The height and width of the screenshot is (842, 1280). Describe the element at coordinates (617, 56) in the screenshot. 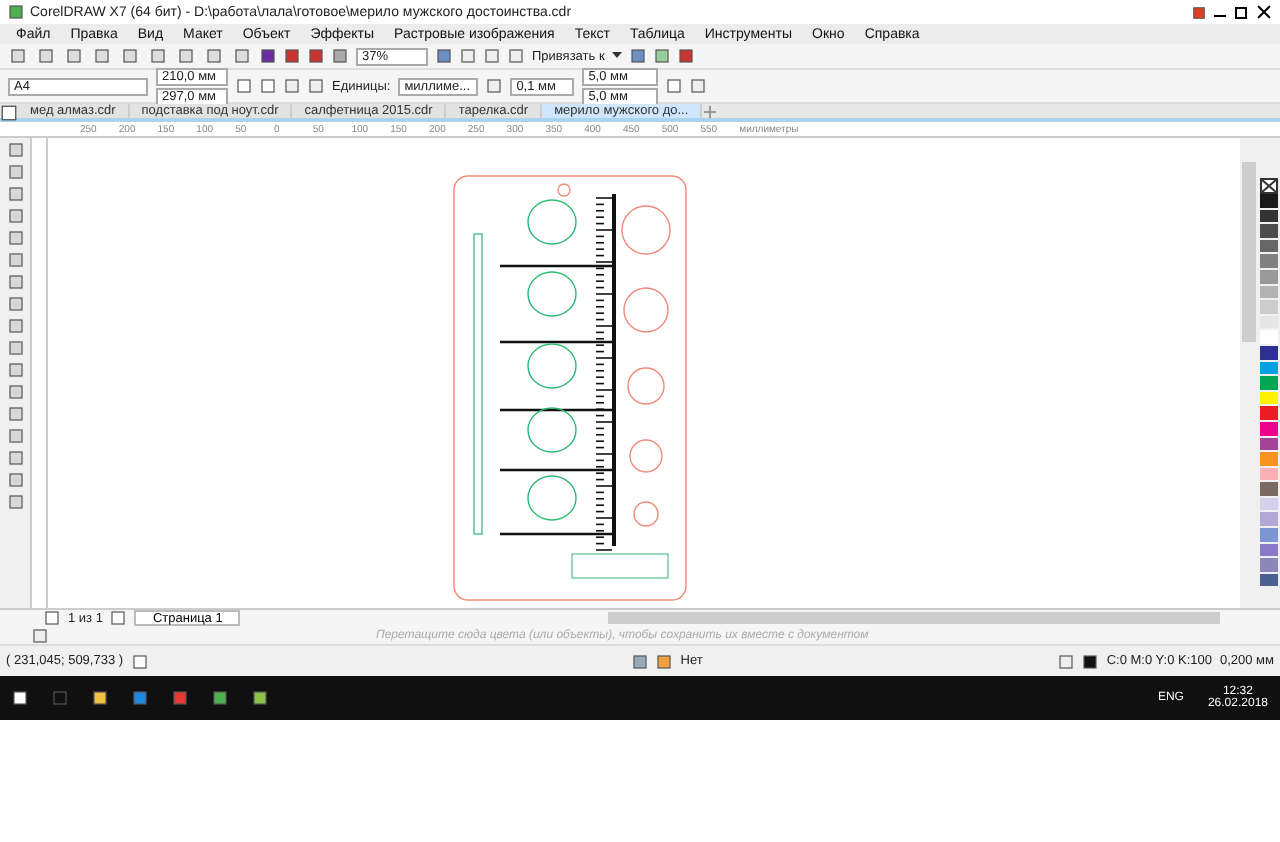

I see `caret-icon` at that location.